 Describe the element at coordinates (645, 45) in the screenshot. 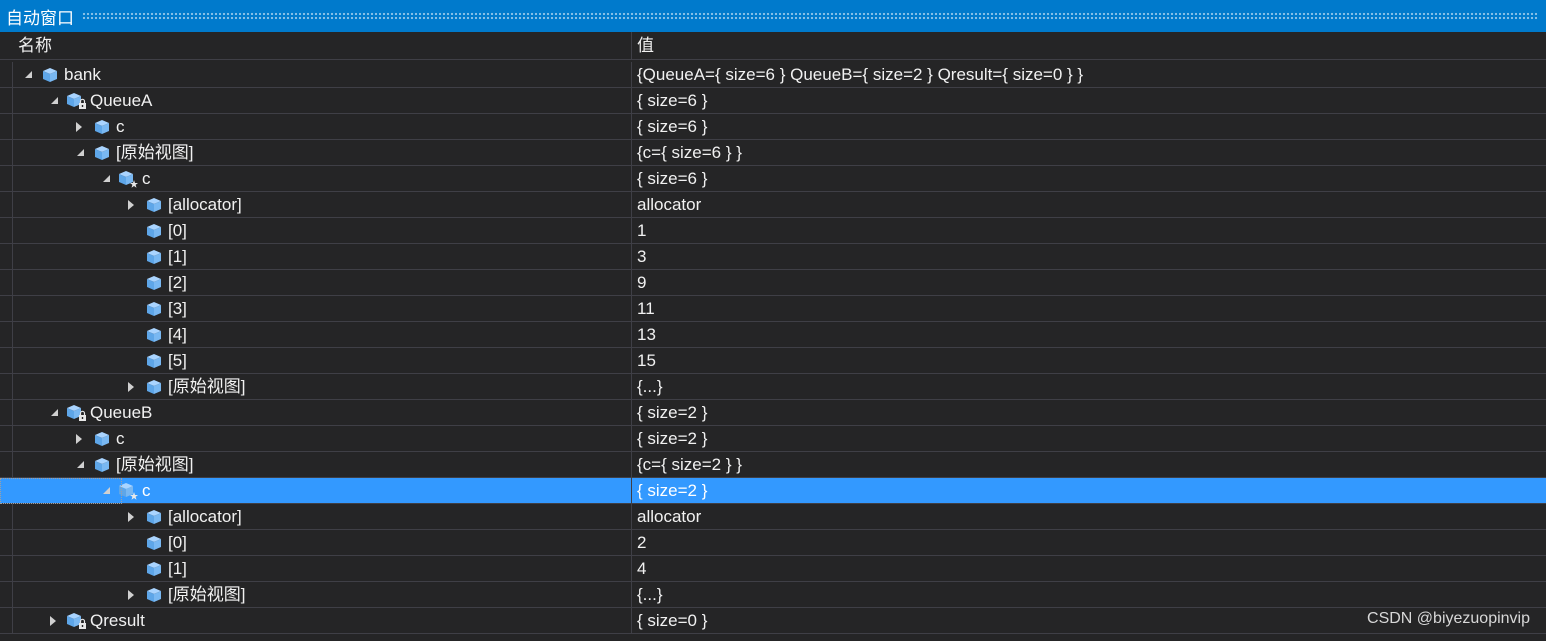

I see `column-header-value: 值` at that location.